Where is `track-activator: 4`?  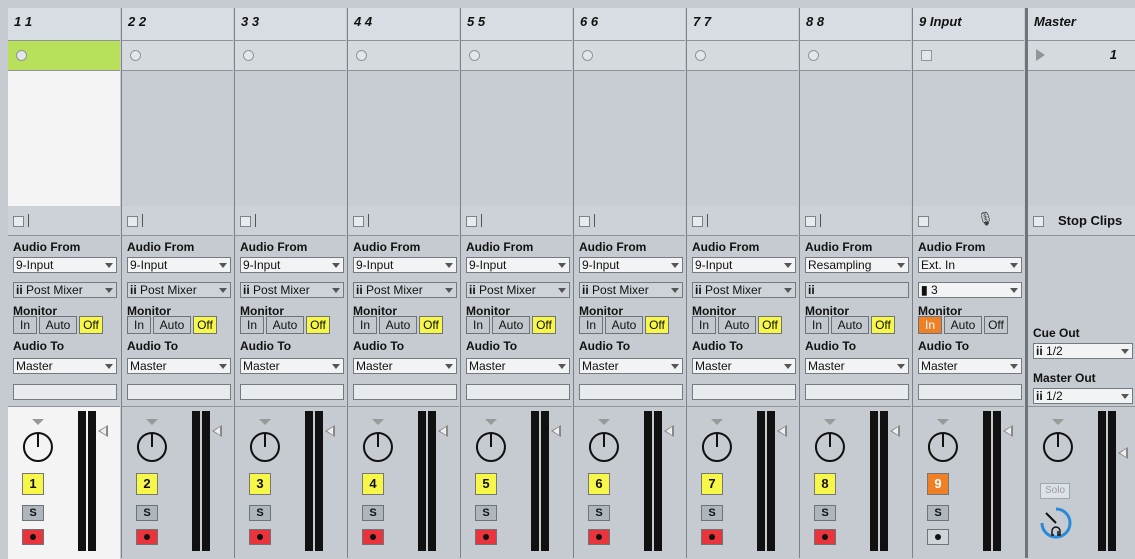 track-activator: 4 is located at coordinates (373, 484).